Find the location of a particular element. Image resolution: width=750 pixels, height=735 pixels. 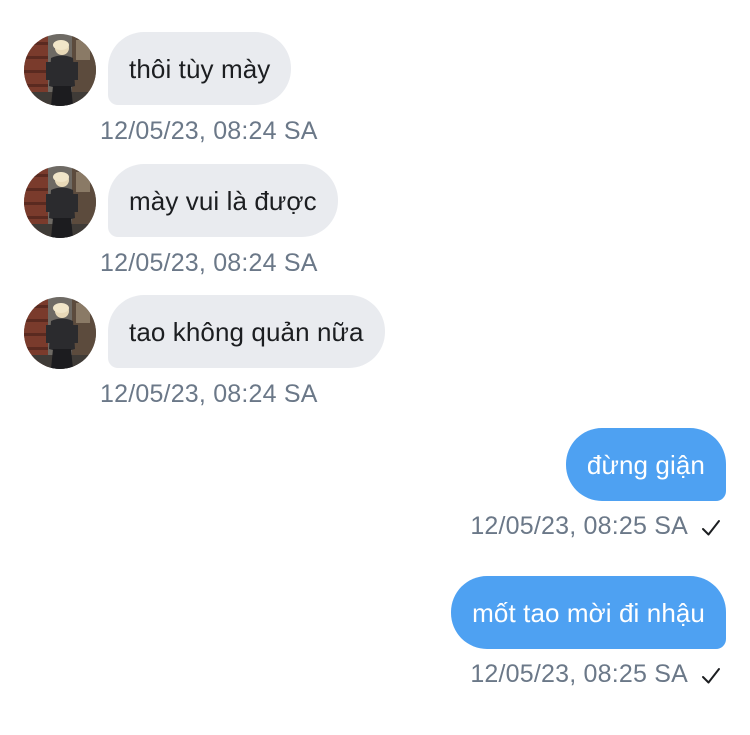

message-bubble-outgoing: đừng giận is located at coordinates (645, 464).